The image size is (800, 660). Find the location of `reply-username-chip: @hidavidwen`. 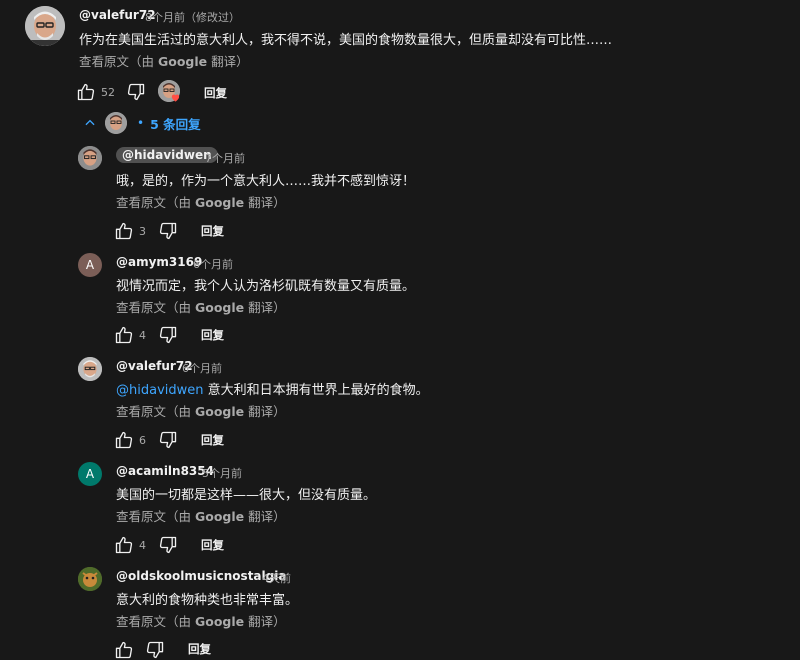

reply-username-chip: @hidavidwen is located at coordinates (167, 155).